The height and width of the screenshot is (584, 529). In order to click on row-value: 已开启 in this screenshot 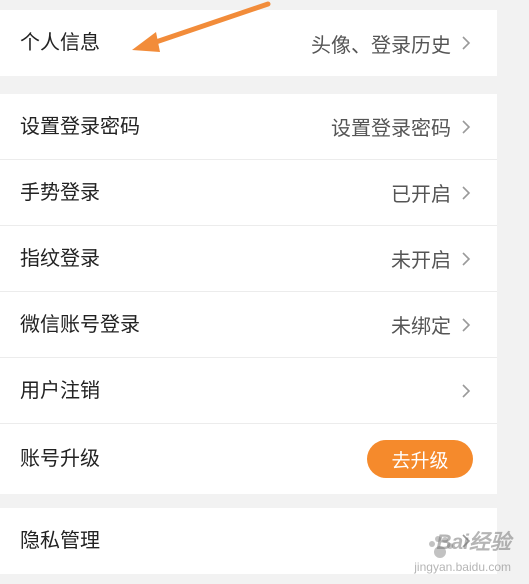, I will do `click(421, 195)`.